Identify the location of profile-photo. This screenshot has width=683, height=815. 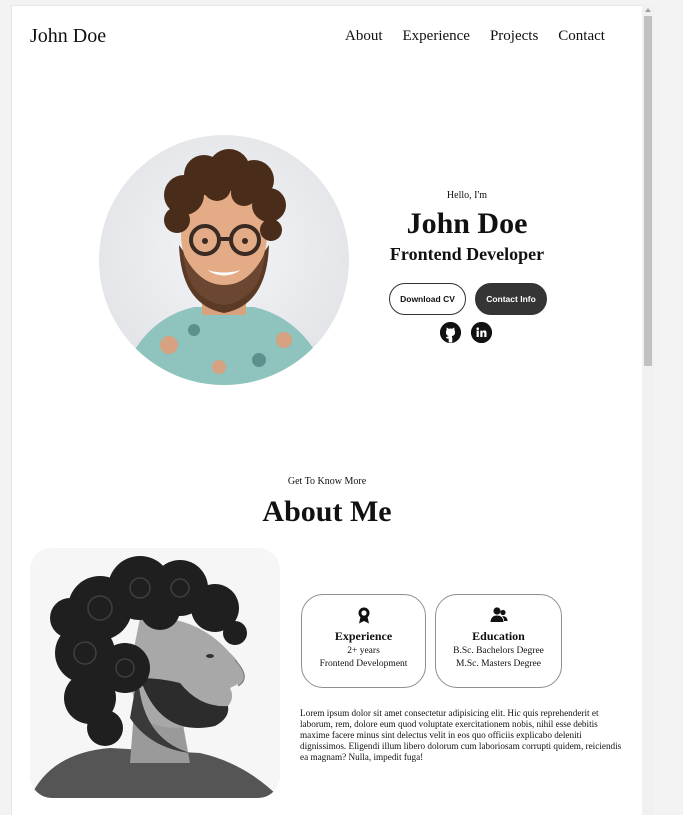
(224, 260).